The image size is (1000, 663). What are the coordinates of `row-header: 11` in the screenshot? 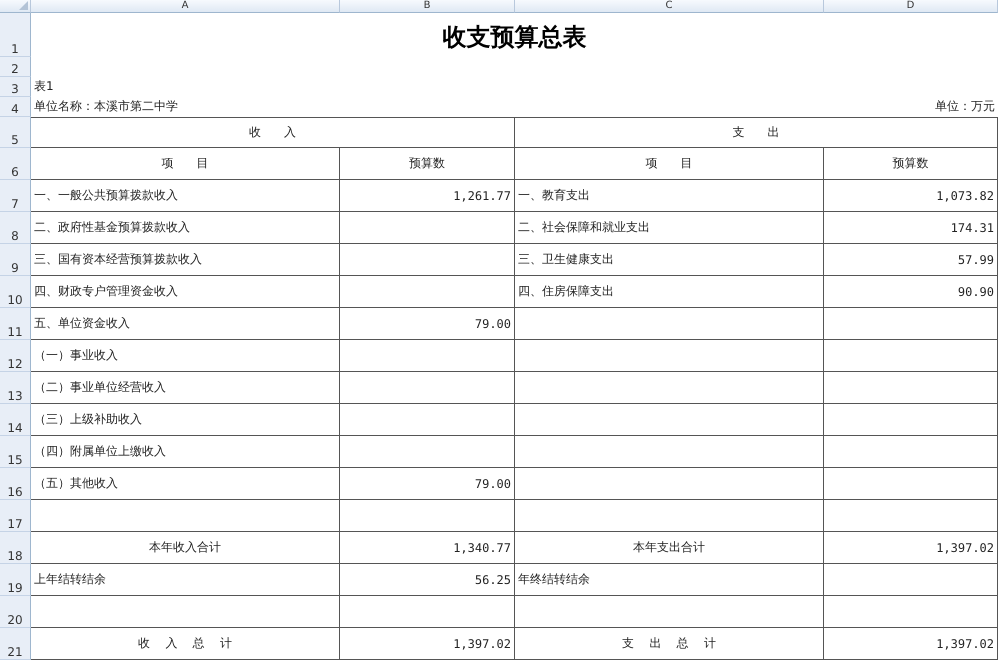 It's located at (15, 324).